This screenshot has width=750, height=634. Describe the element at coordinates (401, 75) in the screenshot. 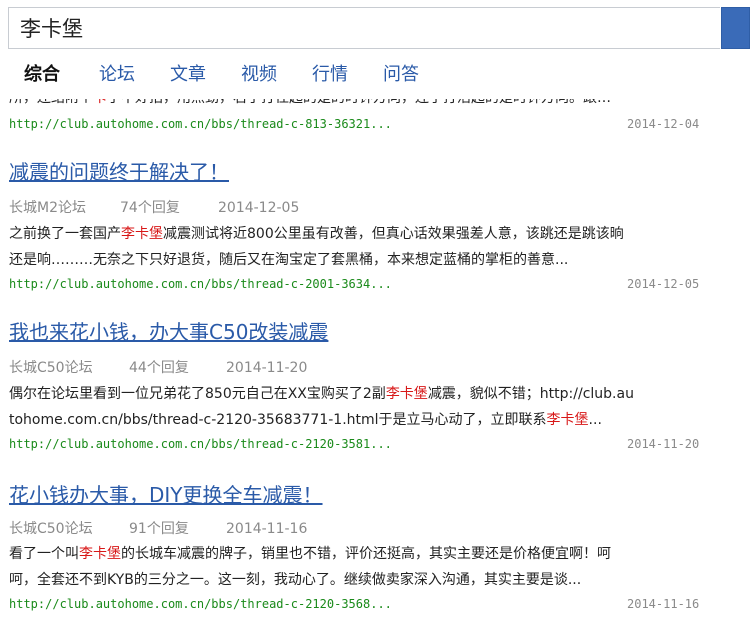

I see `tab-qa: 问答` at that location.